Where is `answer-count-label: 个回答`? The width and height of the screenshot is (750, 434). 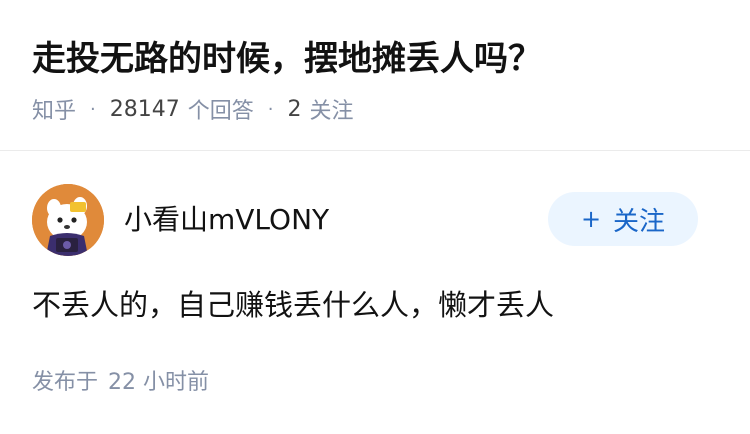
answer-count-label: 个回答 is located at coordinates (220, 111).